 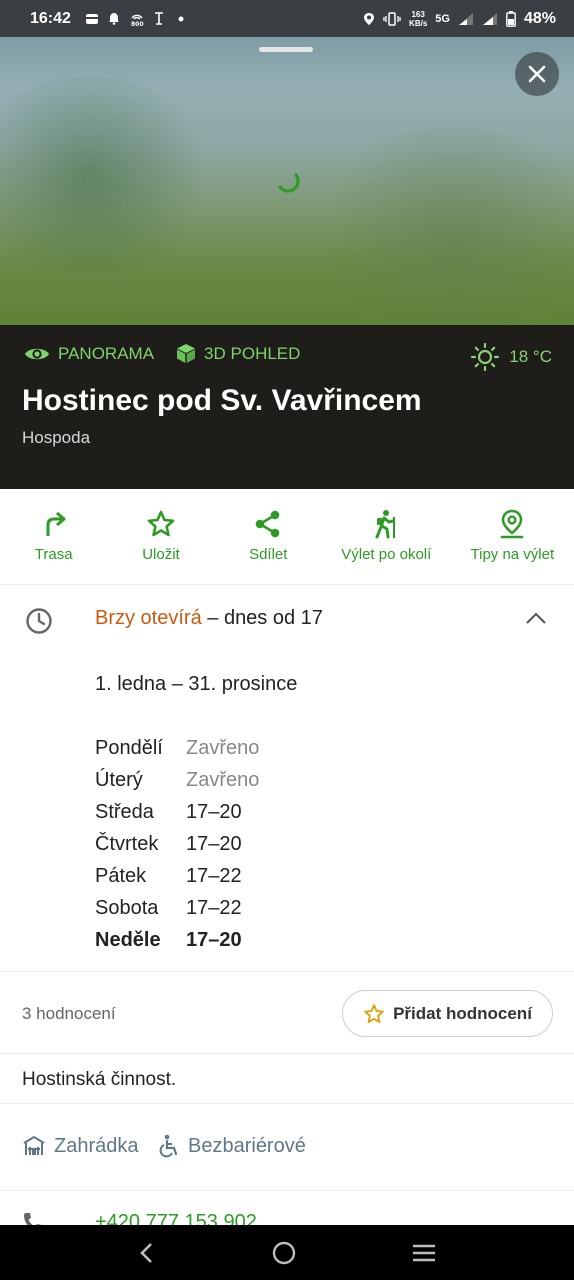 What do you see at coordinates (392, 18) in the screenshot?
I see `vibrate-icon` at bounding box center [392, 18].